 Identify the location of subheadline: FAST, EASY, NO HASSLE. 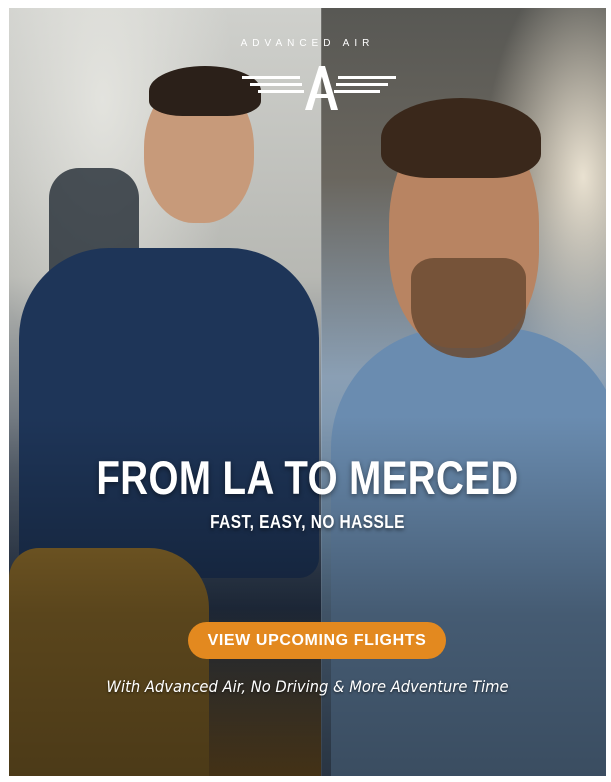
(307, 522).